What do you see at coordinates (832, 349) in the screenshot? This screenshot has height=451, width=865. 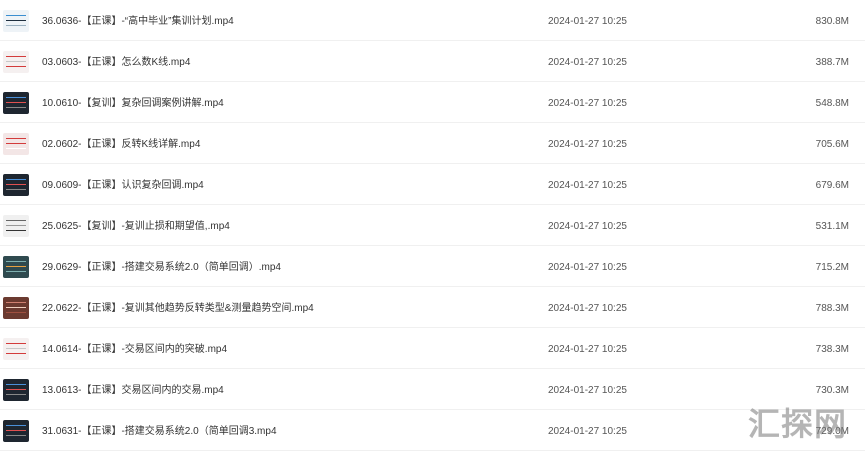 I see `file-size: 738.3M` at bounding box center [832, 349].